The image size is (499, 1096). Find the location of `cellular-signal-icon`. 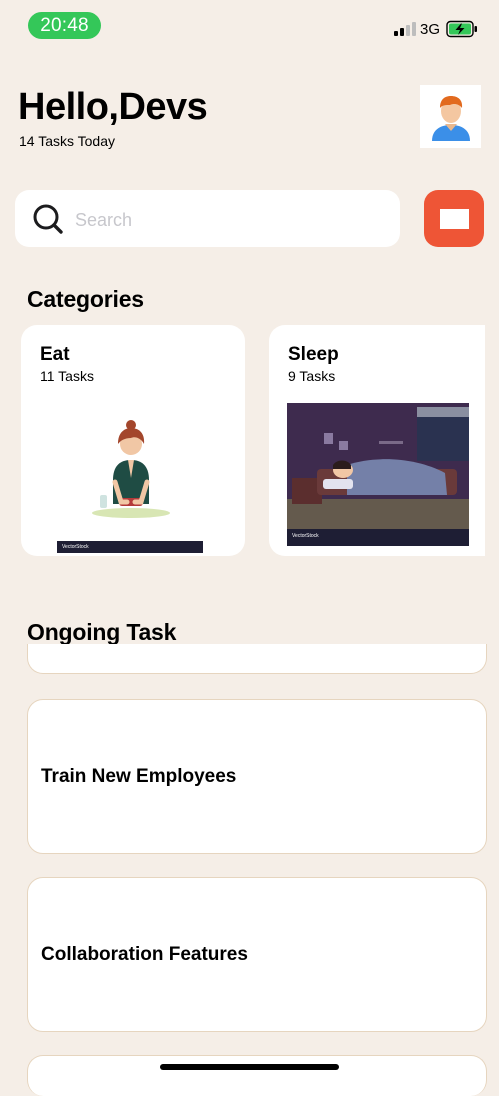

cellular-signal-icon is located at coordinates (405, 29).